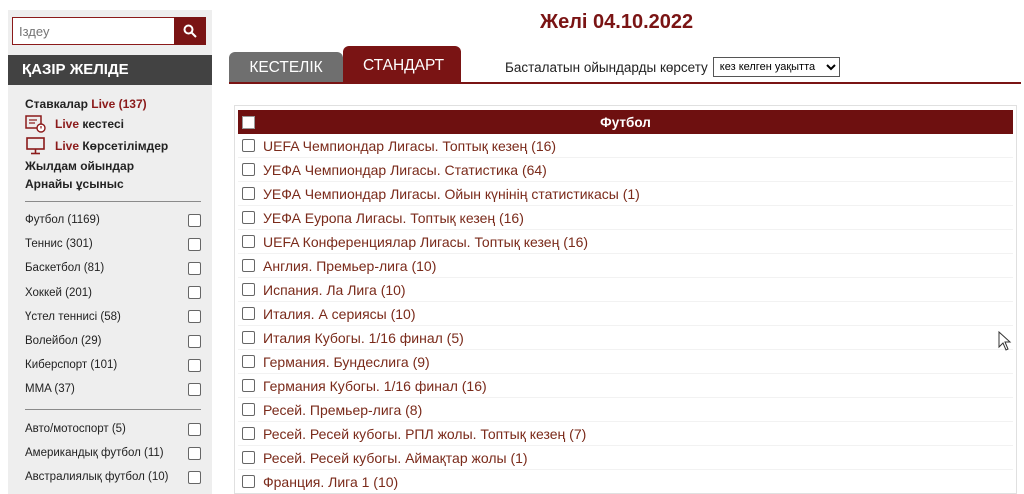 This screenshot has height=494, width=1024. What do you see at coordinates (349, 266) in the screenshot?
I see `league-link: Англия. Премьер-лига (10)` at bounding box center [349, 266].